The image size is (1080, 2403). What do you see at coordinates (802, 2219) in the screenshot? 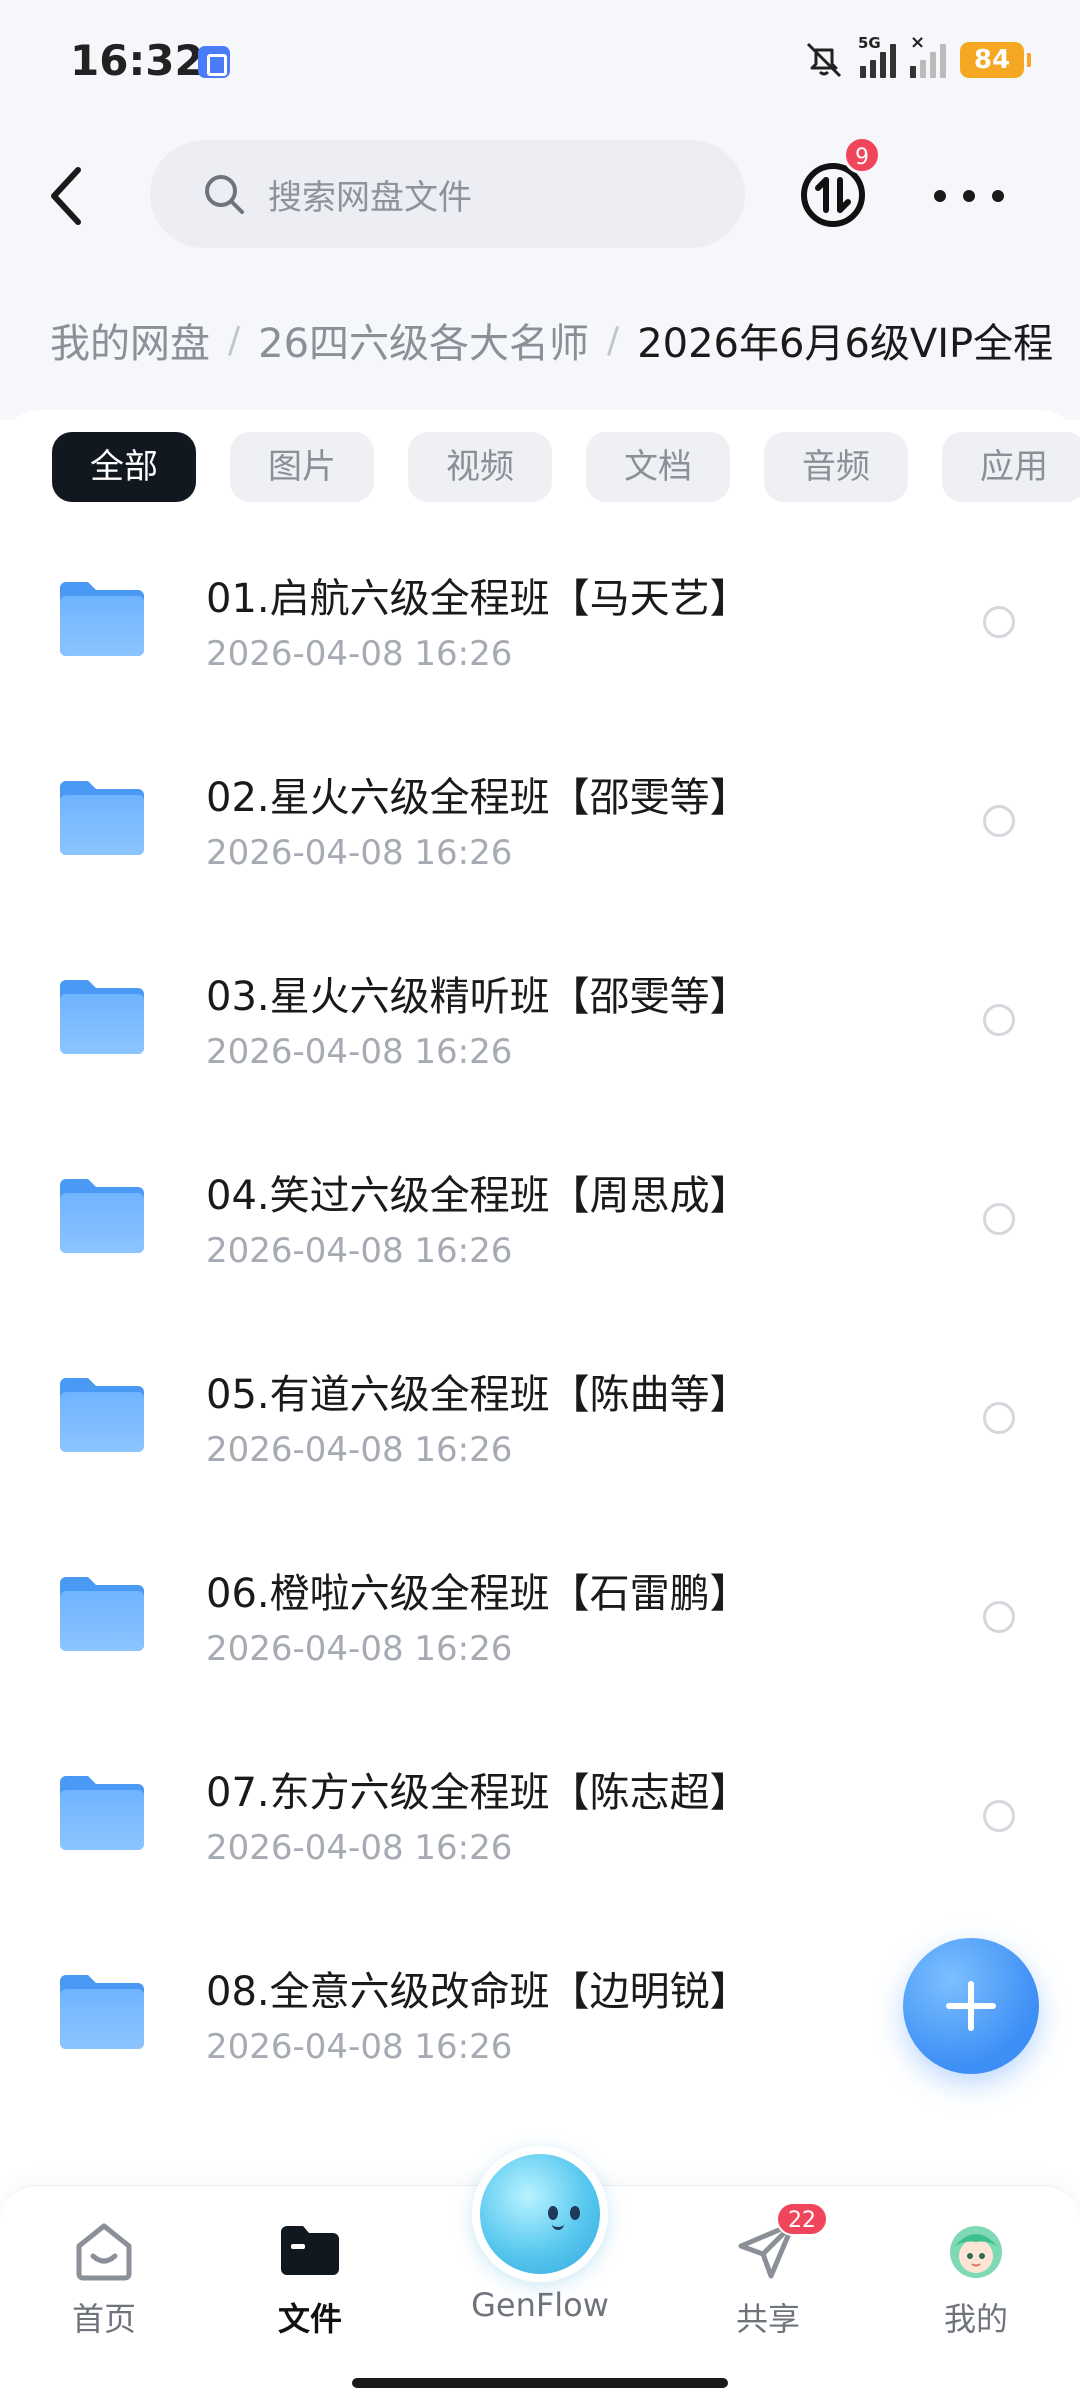
I see `share-count-badge: 22` at bounding box center [802, 2219].